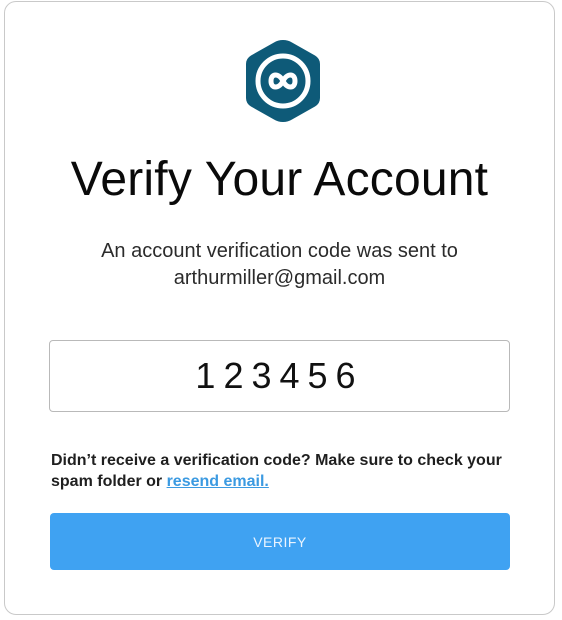  I want to click on verification-code-field, so click(279, 376).